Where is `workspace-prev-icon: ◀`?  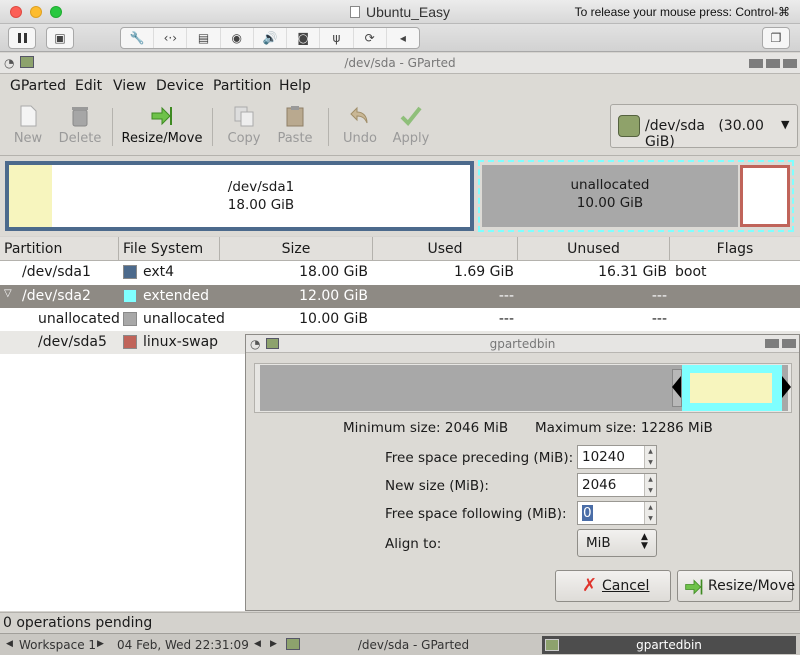 workspace-prev-icon: ◀ is located at coordinates (9, 644).